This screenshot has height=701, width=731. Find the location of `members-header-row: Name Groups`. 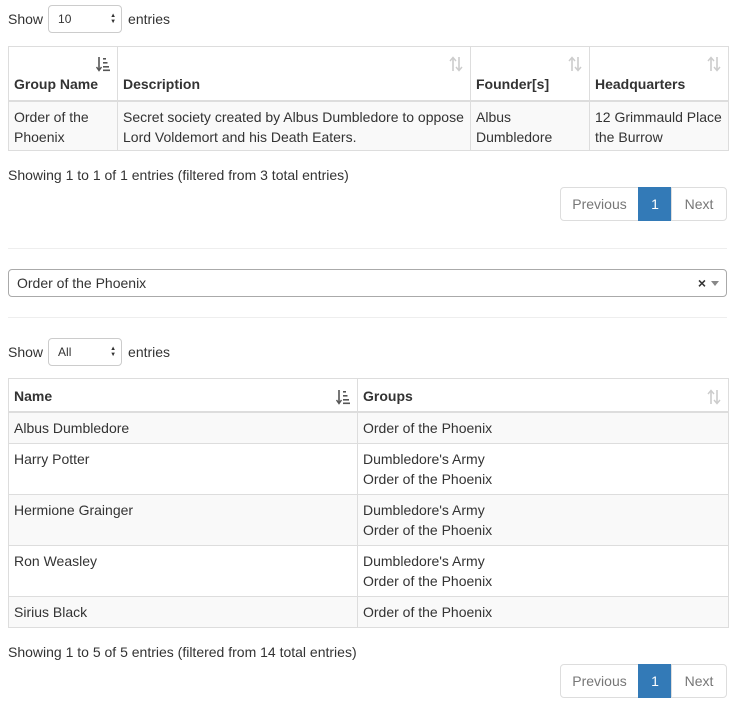

members-header-row: Name Groups is located at coordinates (368, 395).